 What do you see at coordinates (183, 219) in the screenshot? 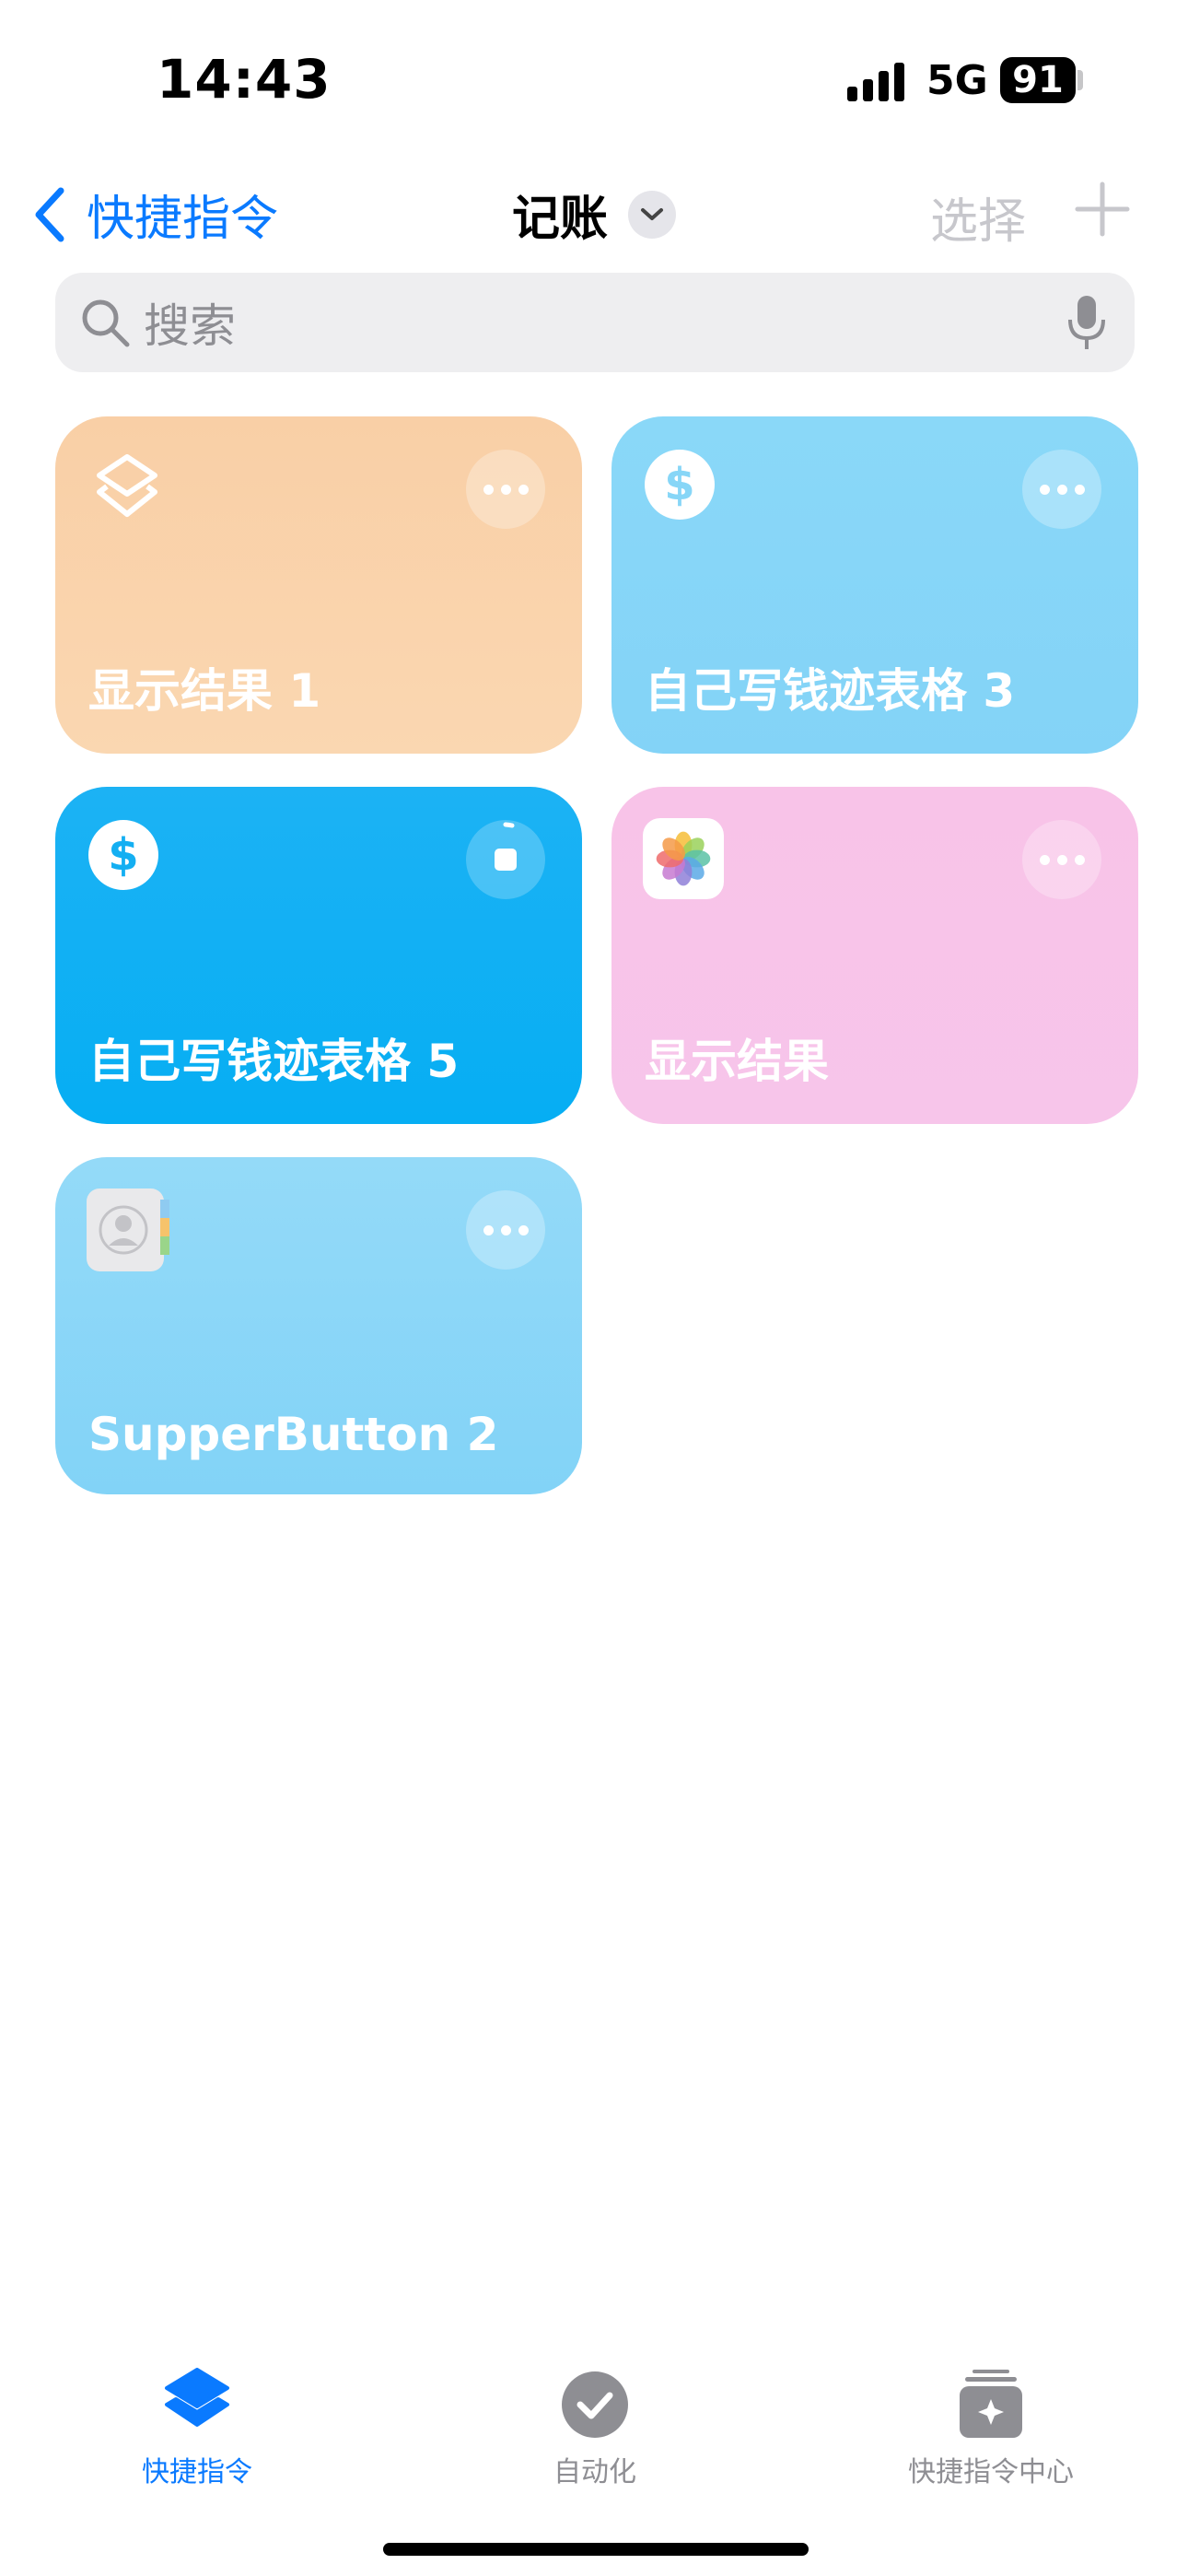
I see `back-label: 快捷指令` at bounding box center [183, 219].